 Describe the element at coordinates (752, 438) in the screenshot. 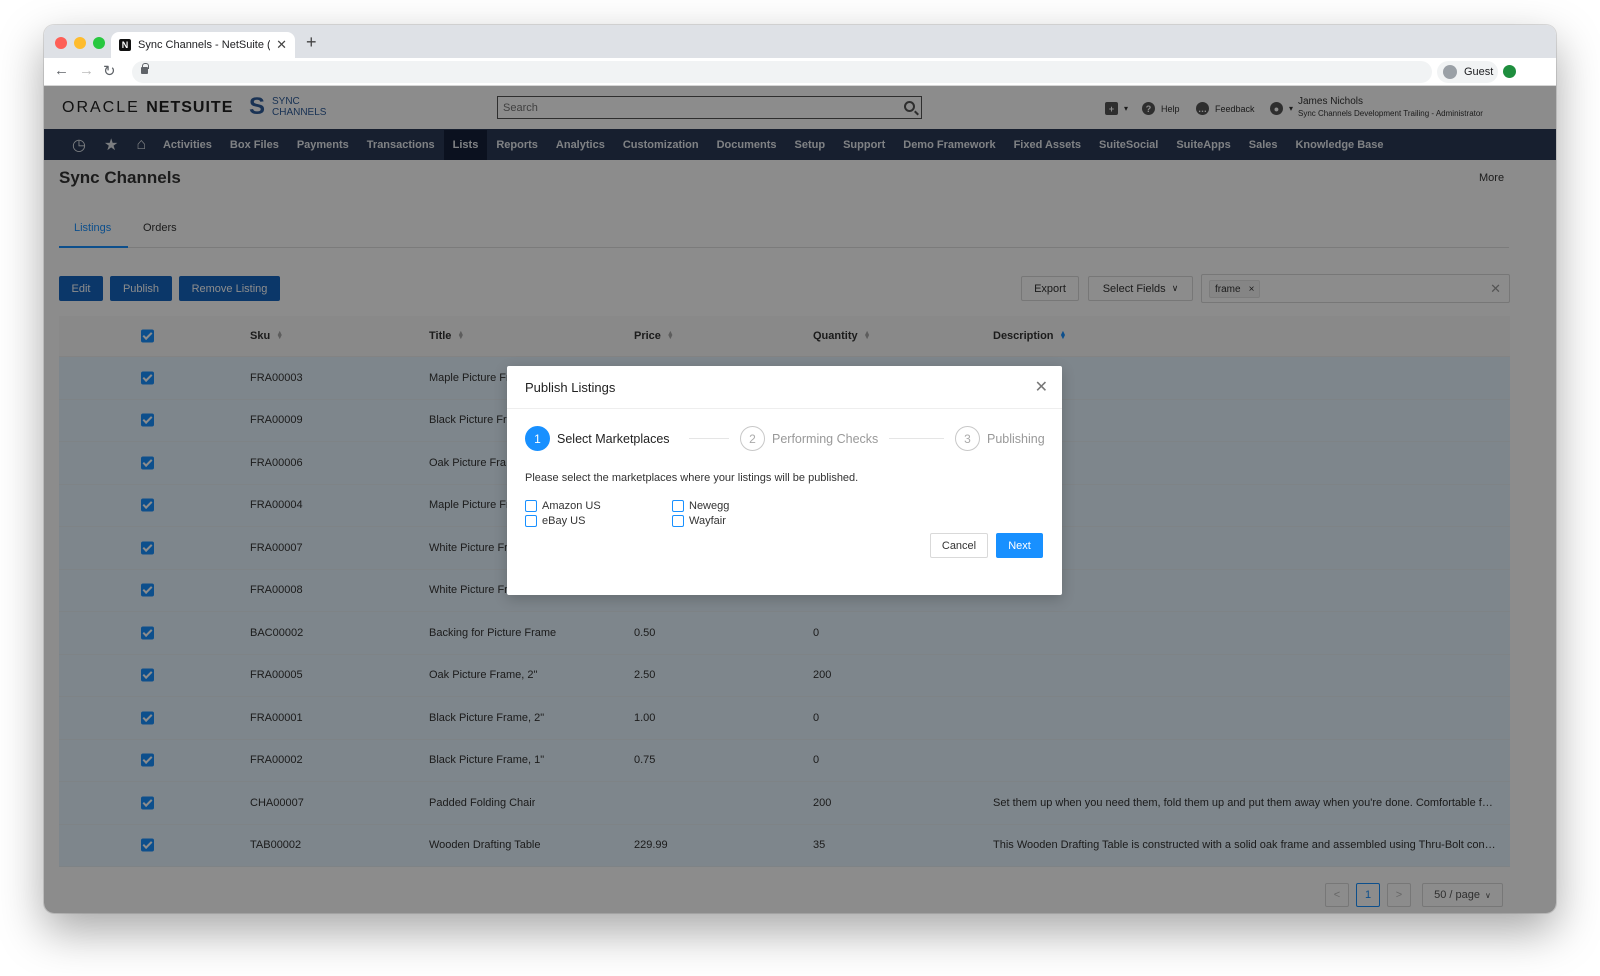

I see `step-number: 2` at that location.